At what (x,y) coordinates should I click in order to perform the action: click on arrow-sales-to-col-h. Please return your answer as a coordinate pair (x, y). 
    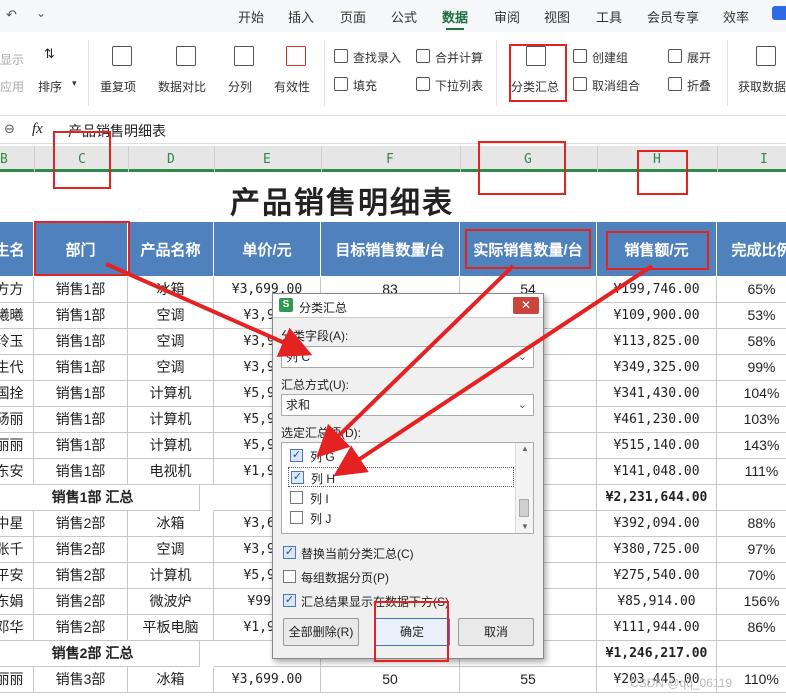
    Looking at the image, I should click on (493, 370).